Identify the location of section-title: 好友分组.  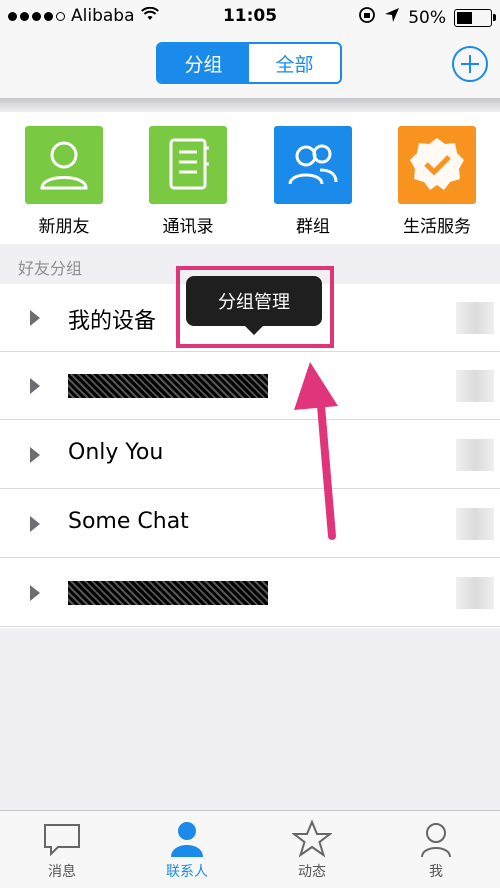
(50, 268).